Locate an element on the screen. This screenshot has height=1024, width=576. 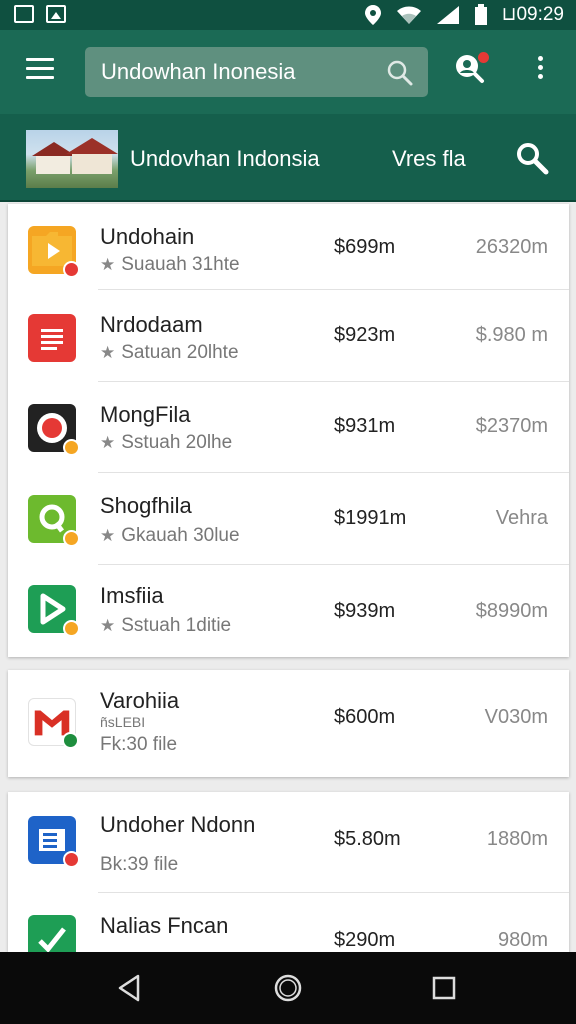
back-icon is located at coordinates (130, 988).